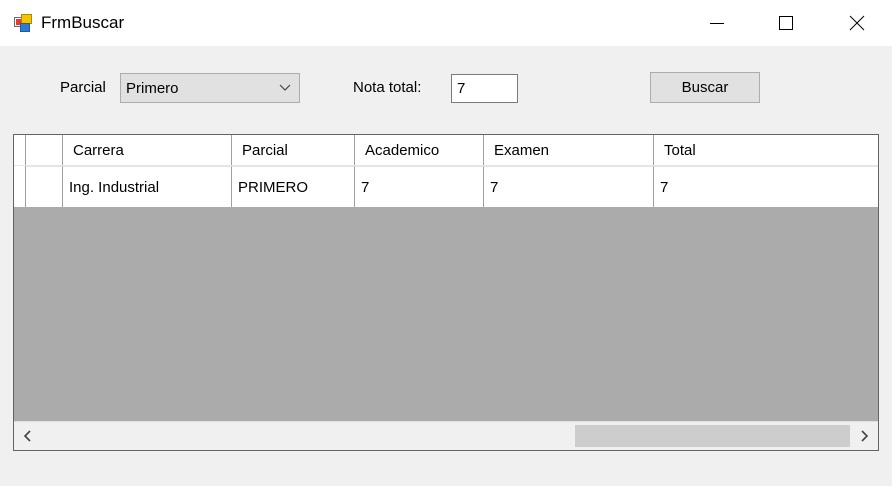 The image size is (892, 486). What do you see at coordinates (44, 186) in the screenshot?
I see `row-header-cell` at bounding box center [44, 186].